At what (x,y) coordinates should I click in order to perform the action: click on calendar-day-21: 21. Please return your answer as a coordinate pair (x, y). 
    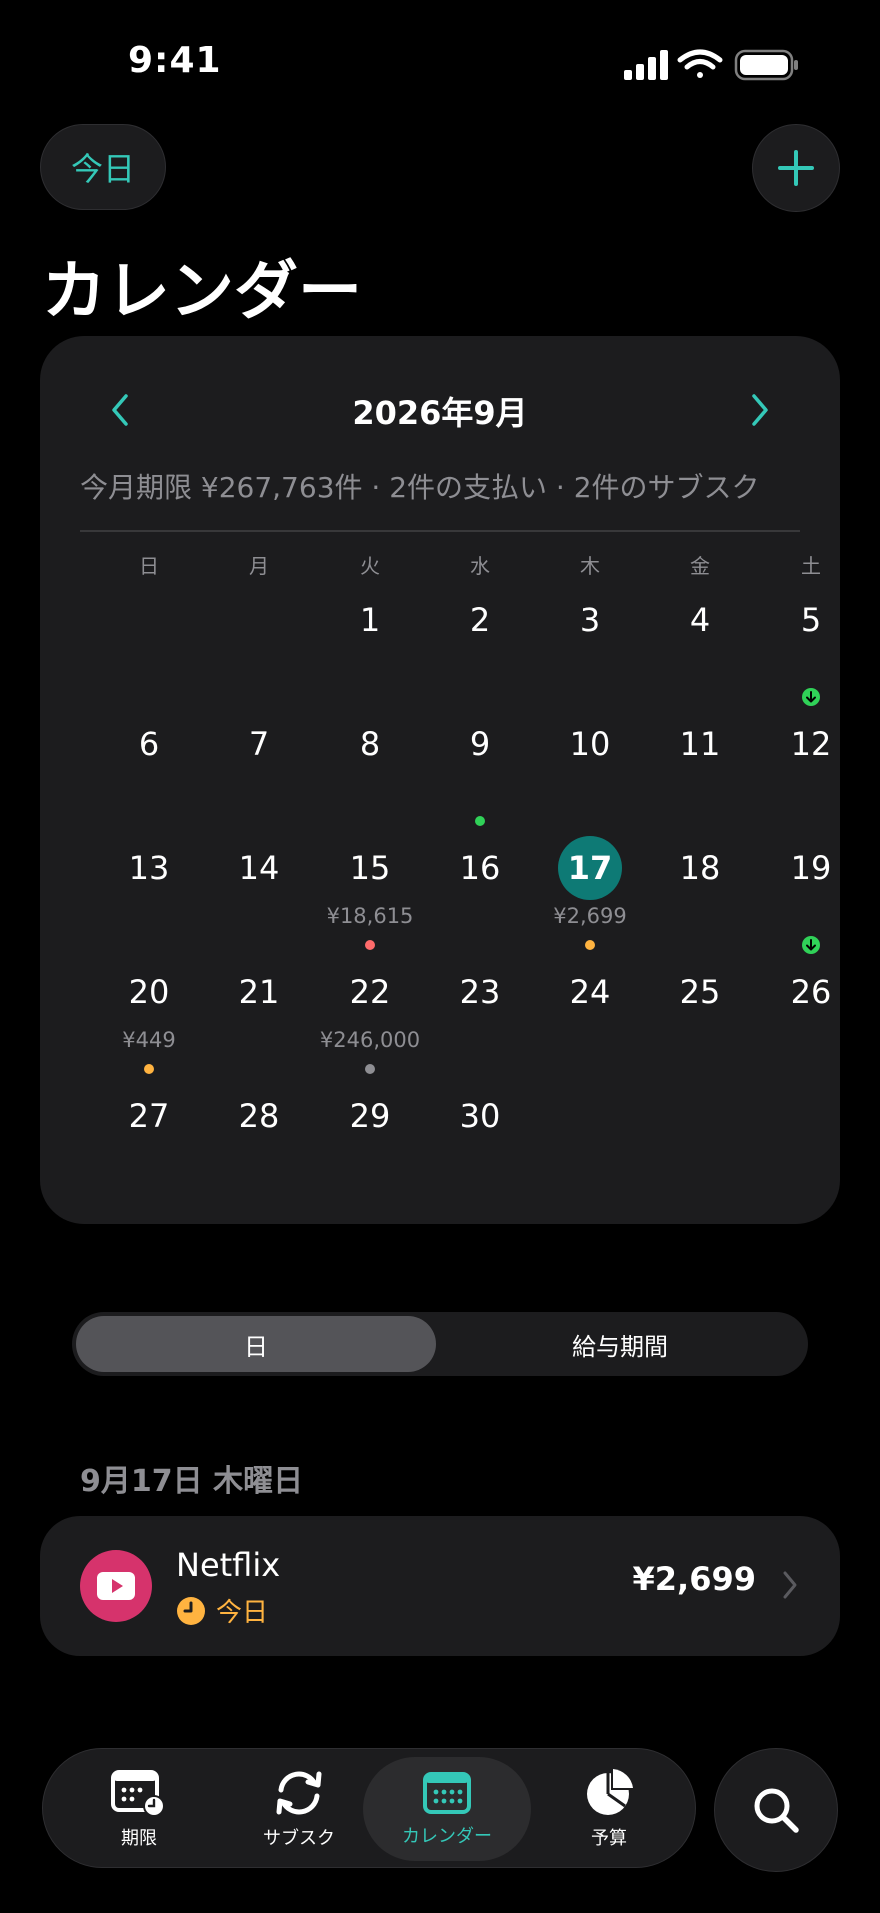
    Looking at the image, I should click on (259, 1022).